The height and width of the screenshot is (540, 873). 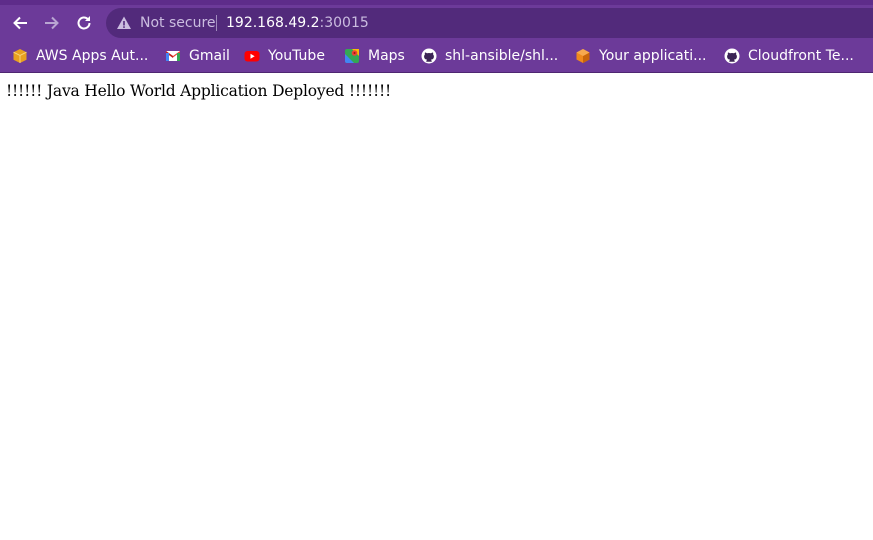 What do you see at coordinates (352, 56) in the screenshot?
I see `maps-icon` at bounding box center [352, 56].